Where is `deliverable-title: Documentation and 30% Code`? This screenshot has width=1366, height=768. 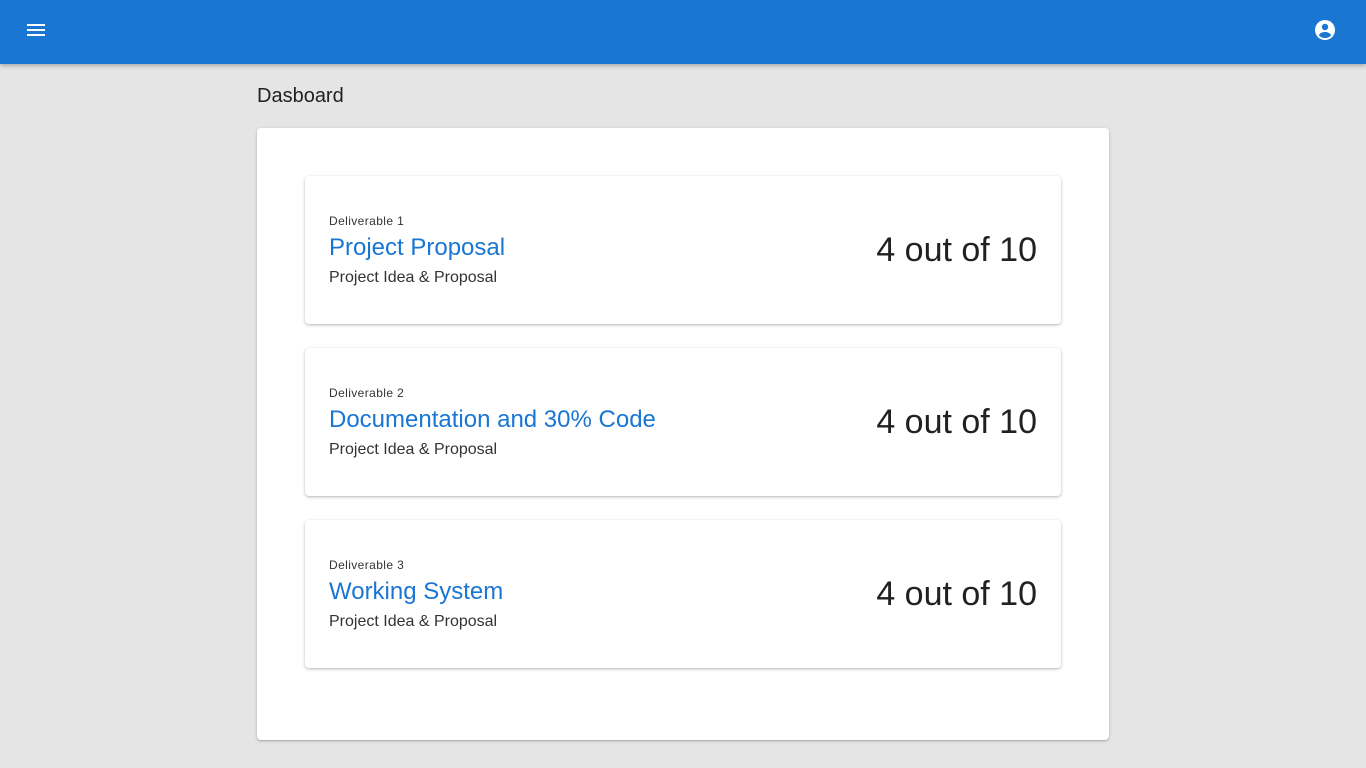 deliverable-title: Documentation and 30% Code is located at coordinates (492, 420).